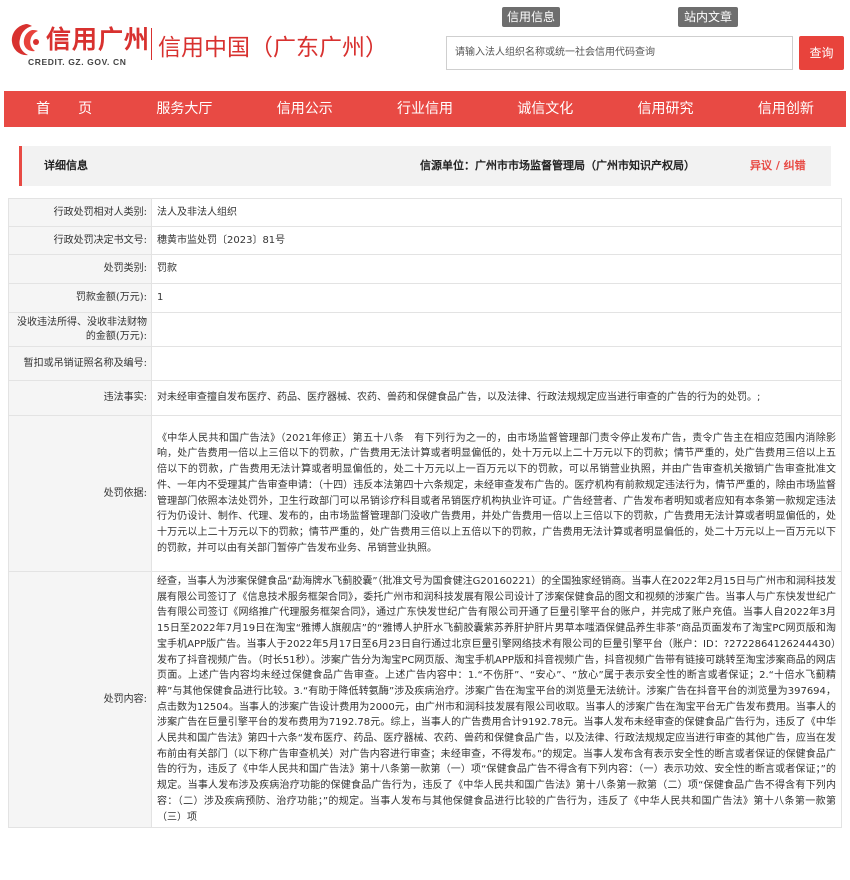 The height and width of the screenshot is (880, 850). I want to click on field-value: 穗黄市监处罚〔2023〕81号, so click(496, 240).